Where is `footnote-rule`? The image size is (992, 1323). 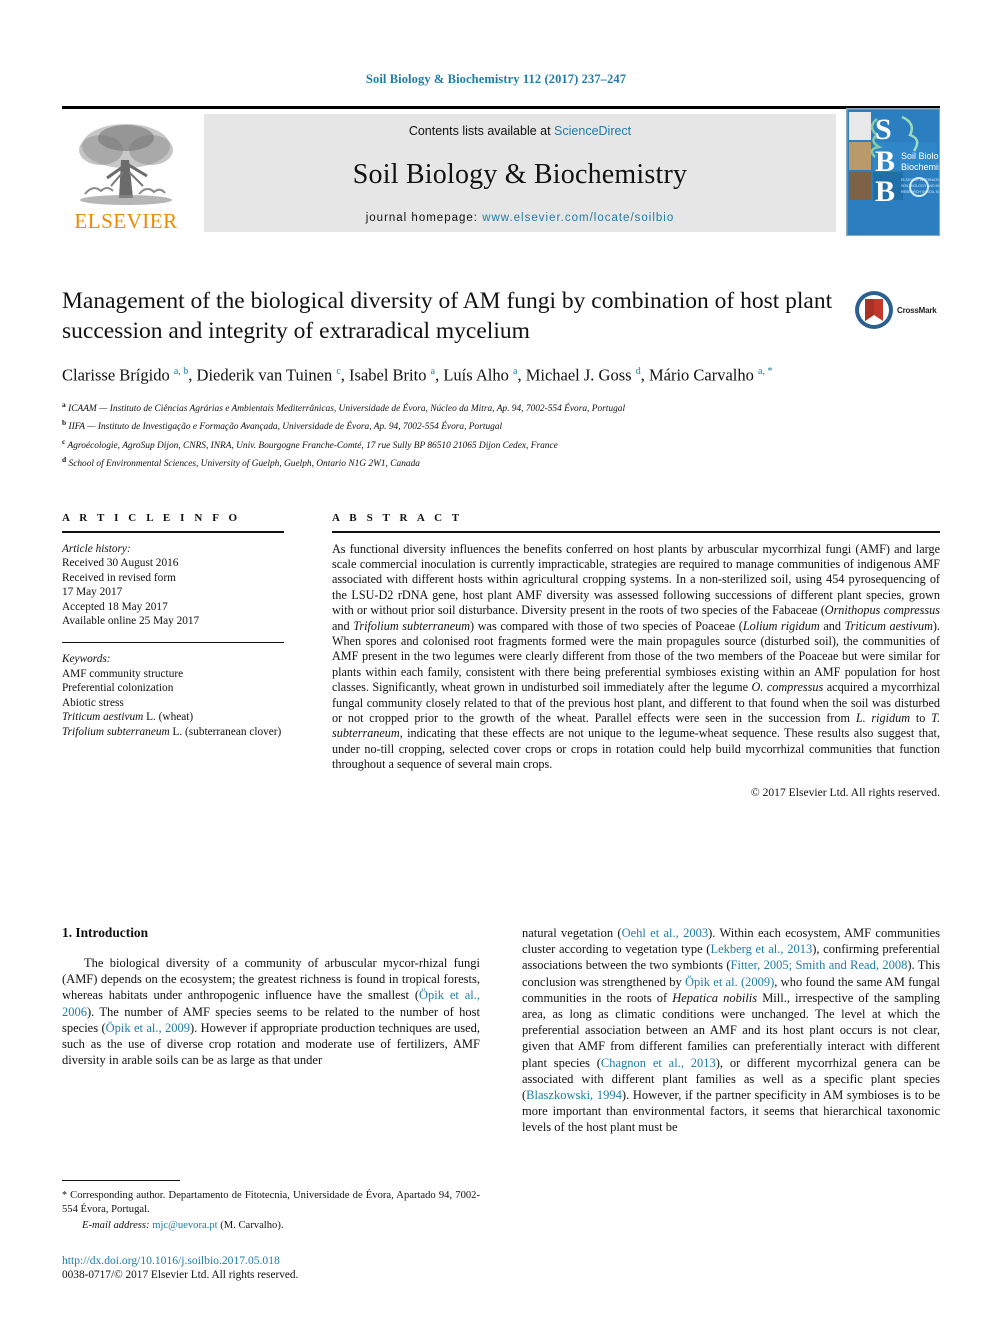 footnote-rule is located at coordinates (121, 1180).